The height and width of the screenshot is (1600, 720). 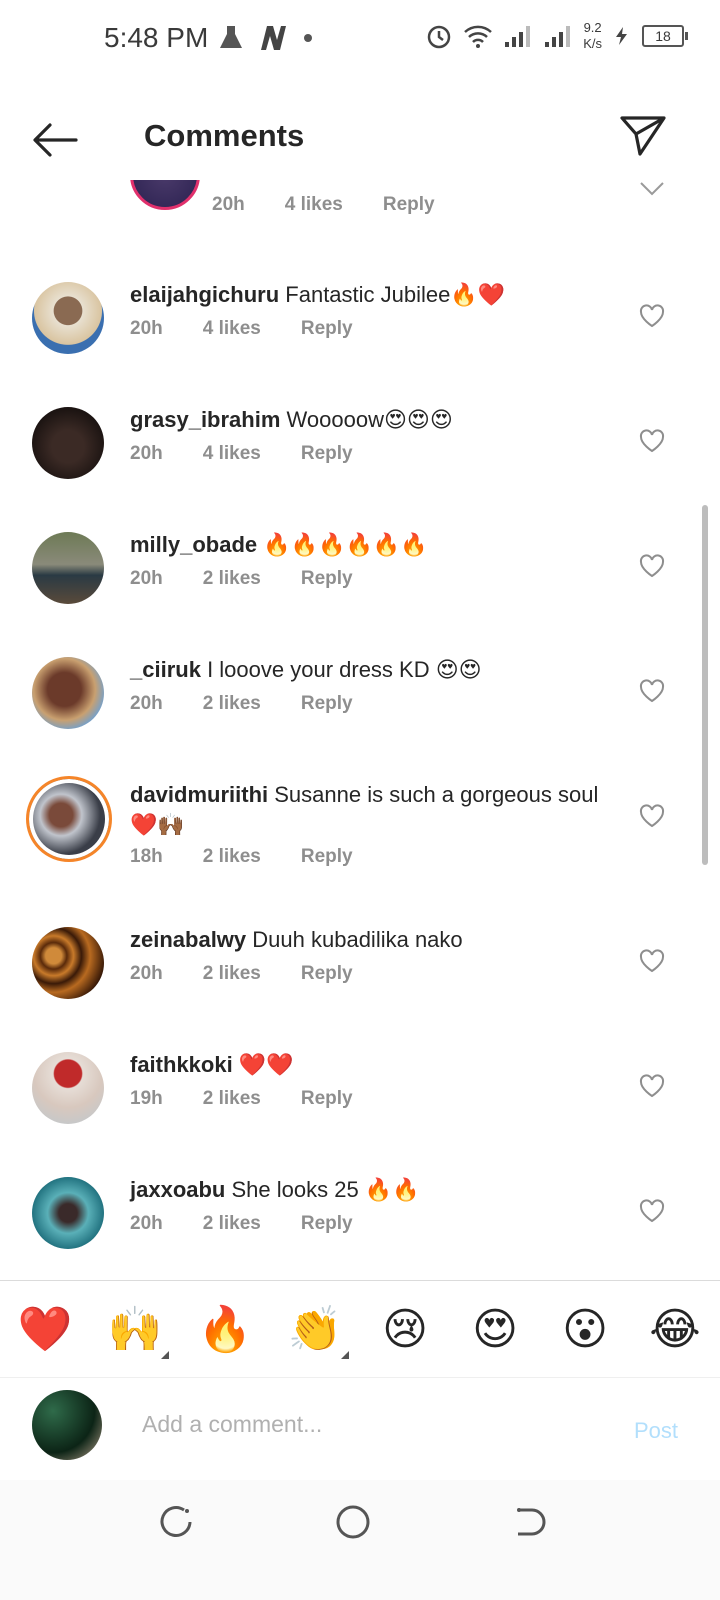 What do you see at coordinates (205, 419) in the screenshot?
I see `username: grasy_ibrahim` at bounding box center [205, 419].